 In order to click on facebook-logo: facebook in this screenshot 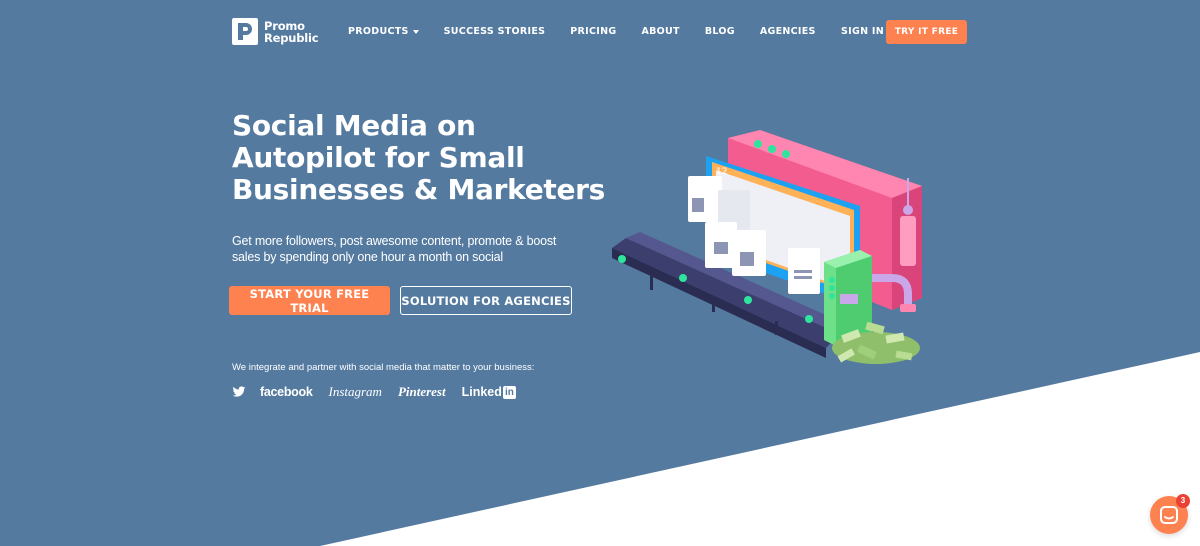, I will do `click(286, 392)`.